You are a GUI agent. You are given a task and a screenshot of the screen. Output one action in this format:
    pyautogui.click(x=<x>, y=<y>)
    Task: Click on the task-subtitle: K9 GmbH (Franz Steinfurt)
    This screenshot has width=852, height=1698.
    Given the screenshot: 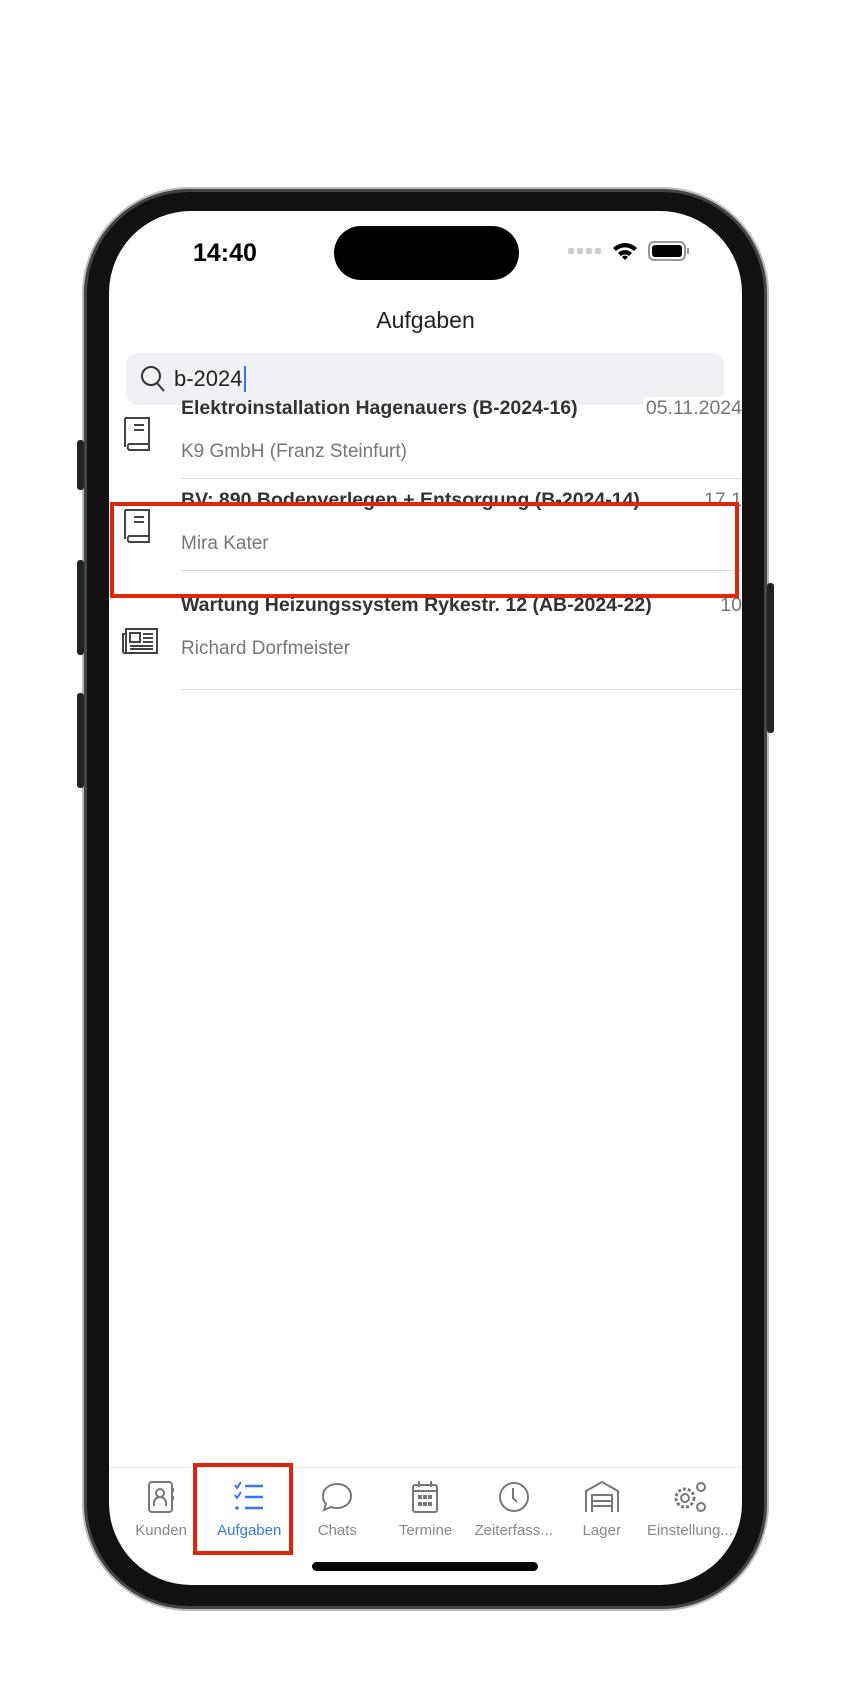 What is the action you would take?
    pyautogui.click(x=294, y=451)
    